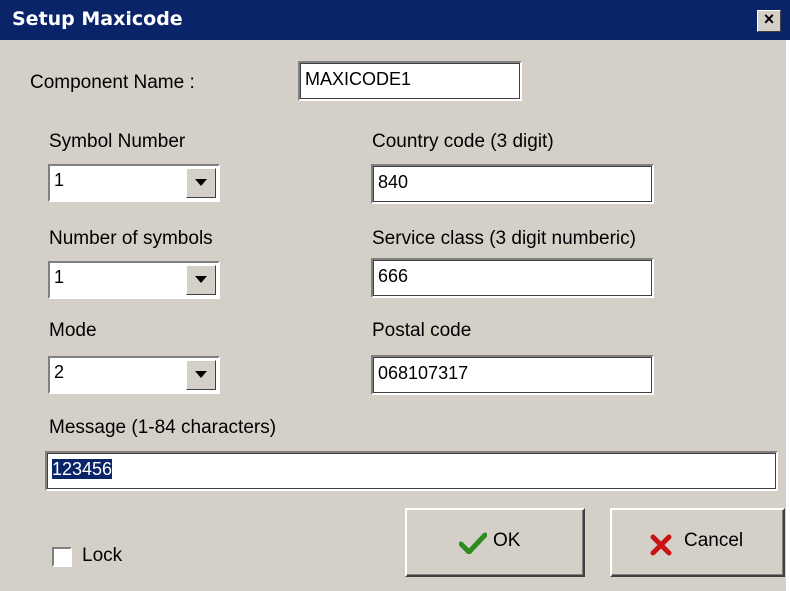 This screenshot has height=591, width=790. Describe the element at coordinates (97, 19) in the screenshot. I see `window-title: Setup Maxicode` at that location.